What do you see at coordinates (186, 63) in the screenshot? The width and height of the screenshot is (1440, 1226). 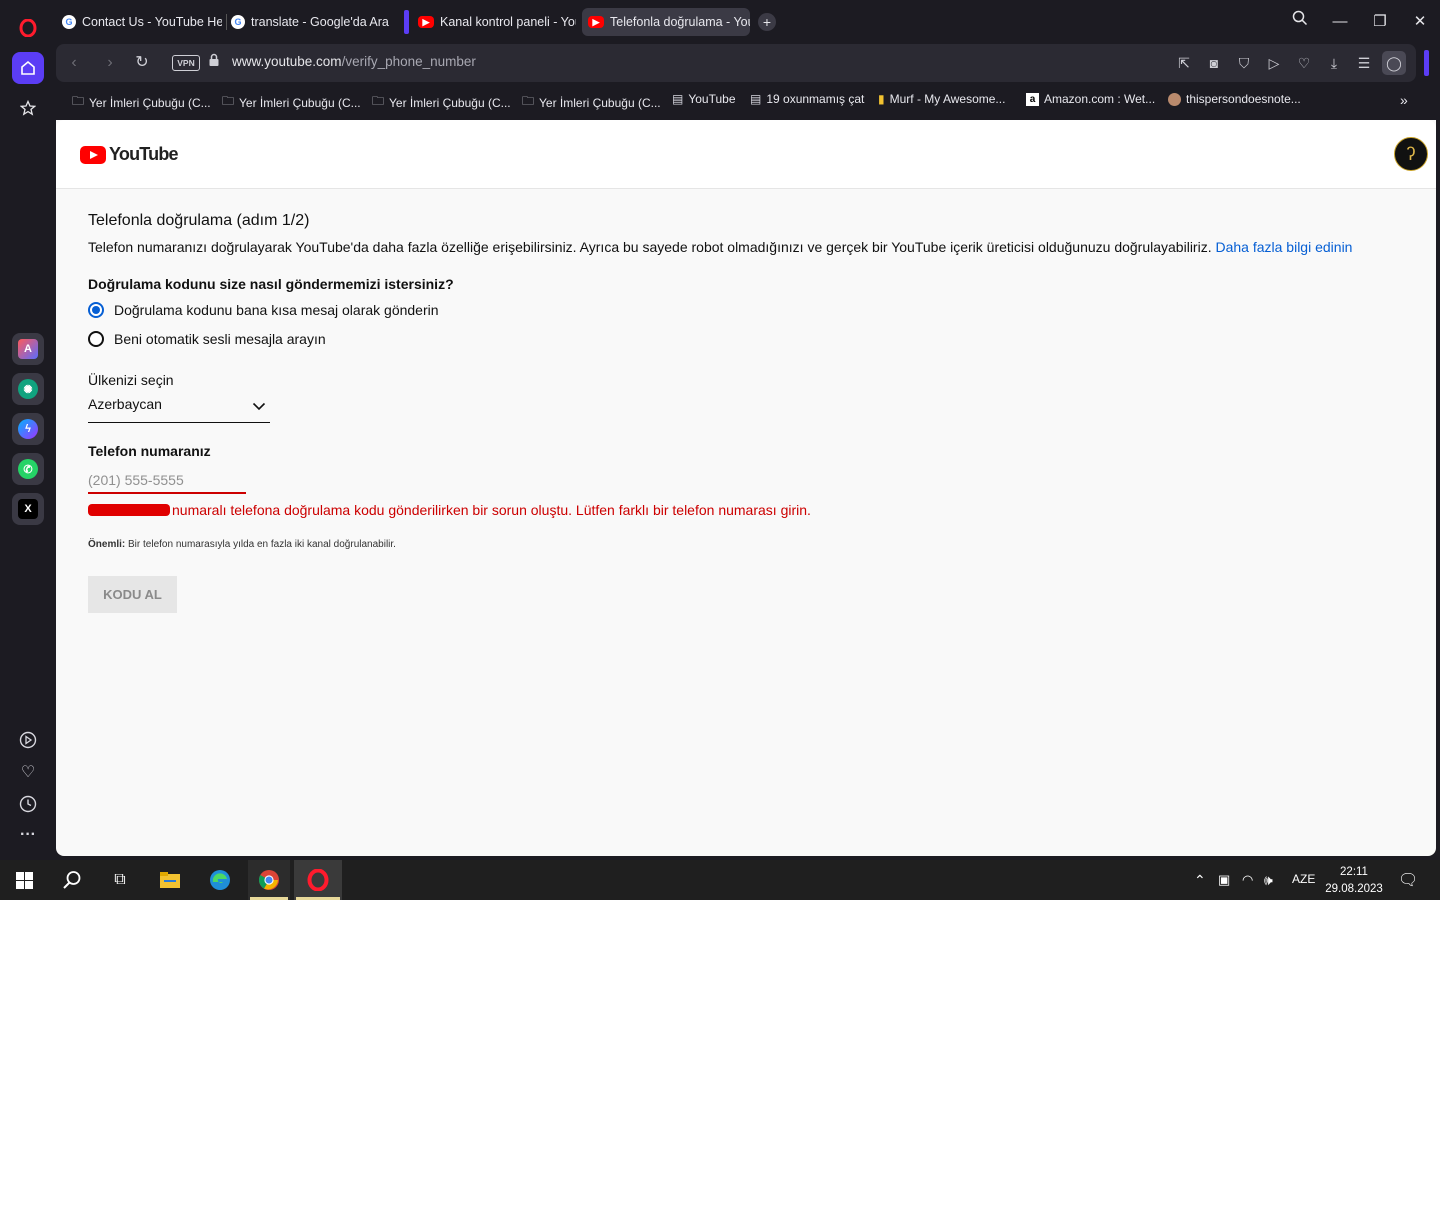 I see `vpn-badge: VPN` at bounding box center [186, 63].